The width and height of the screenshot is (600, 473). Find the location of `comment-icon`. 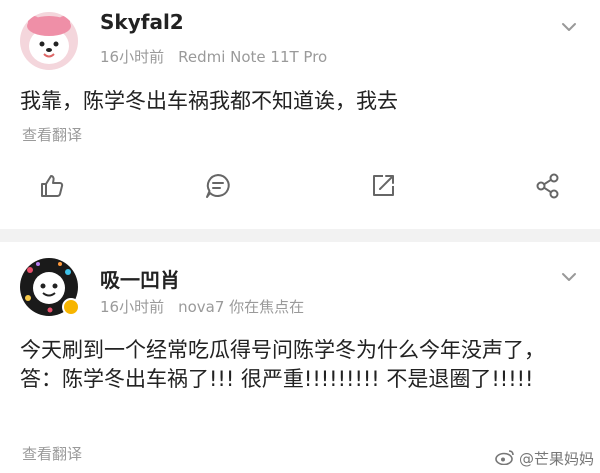

comment-icon is located at coordinates (218, 186).